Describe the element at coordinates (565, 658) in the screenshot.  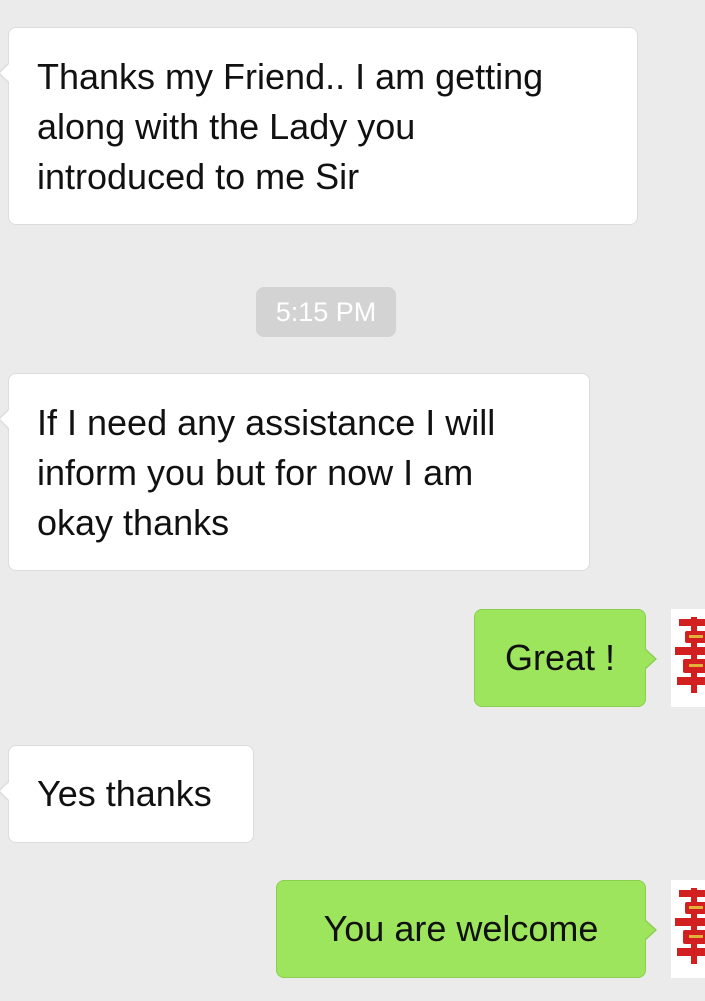
I see `message-bubble-outgoing: Great !` at that location.